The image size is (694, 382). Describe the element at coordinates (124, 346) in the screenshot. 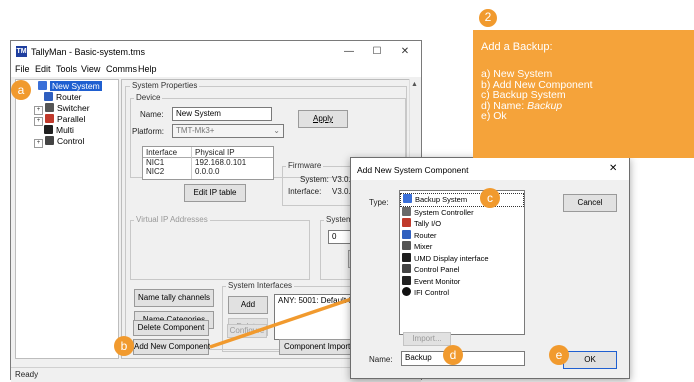

I see `marker-b: b` at that location.